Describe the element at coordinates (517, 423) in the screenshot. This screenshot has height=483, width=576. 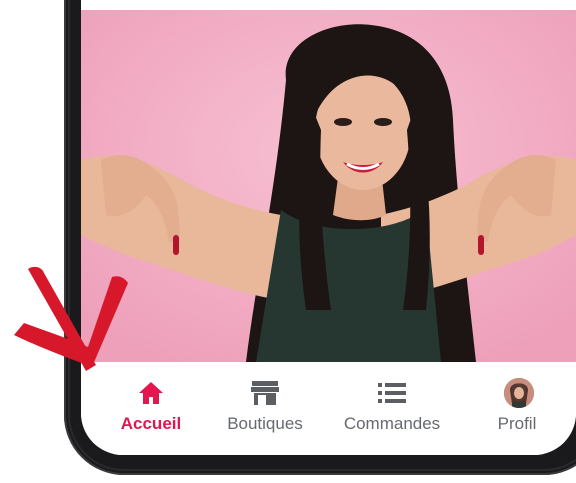
I see `nav-label-profil: Profil` at that location.